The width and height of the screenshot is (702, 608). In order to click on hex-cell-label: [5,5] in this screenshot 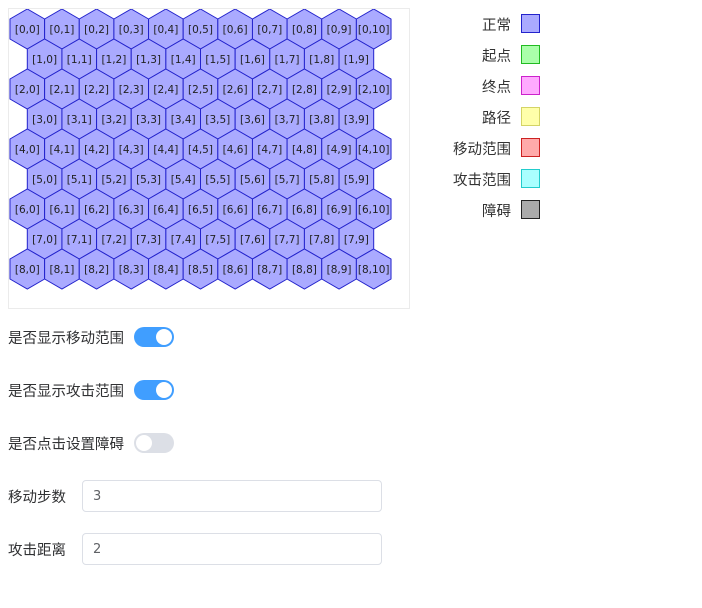, I will do `click(217, 180)`.